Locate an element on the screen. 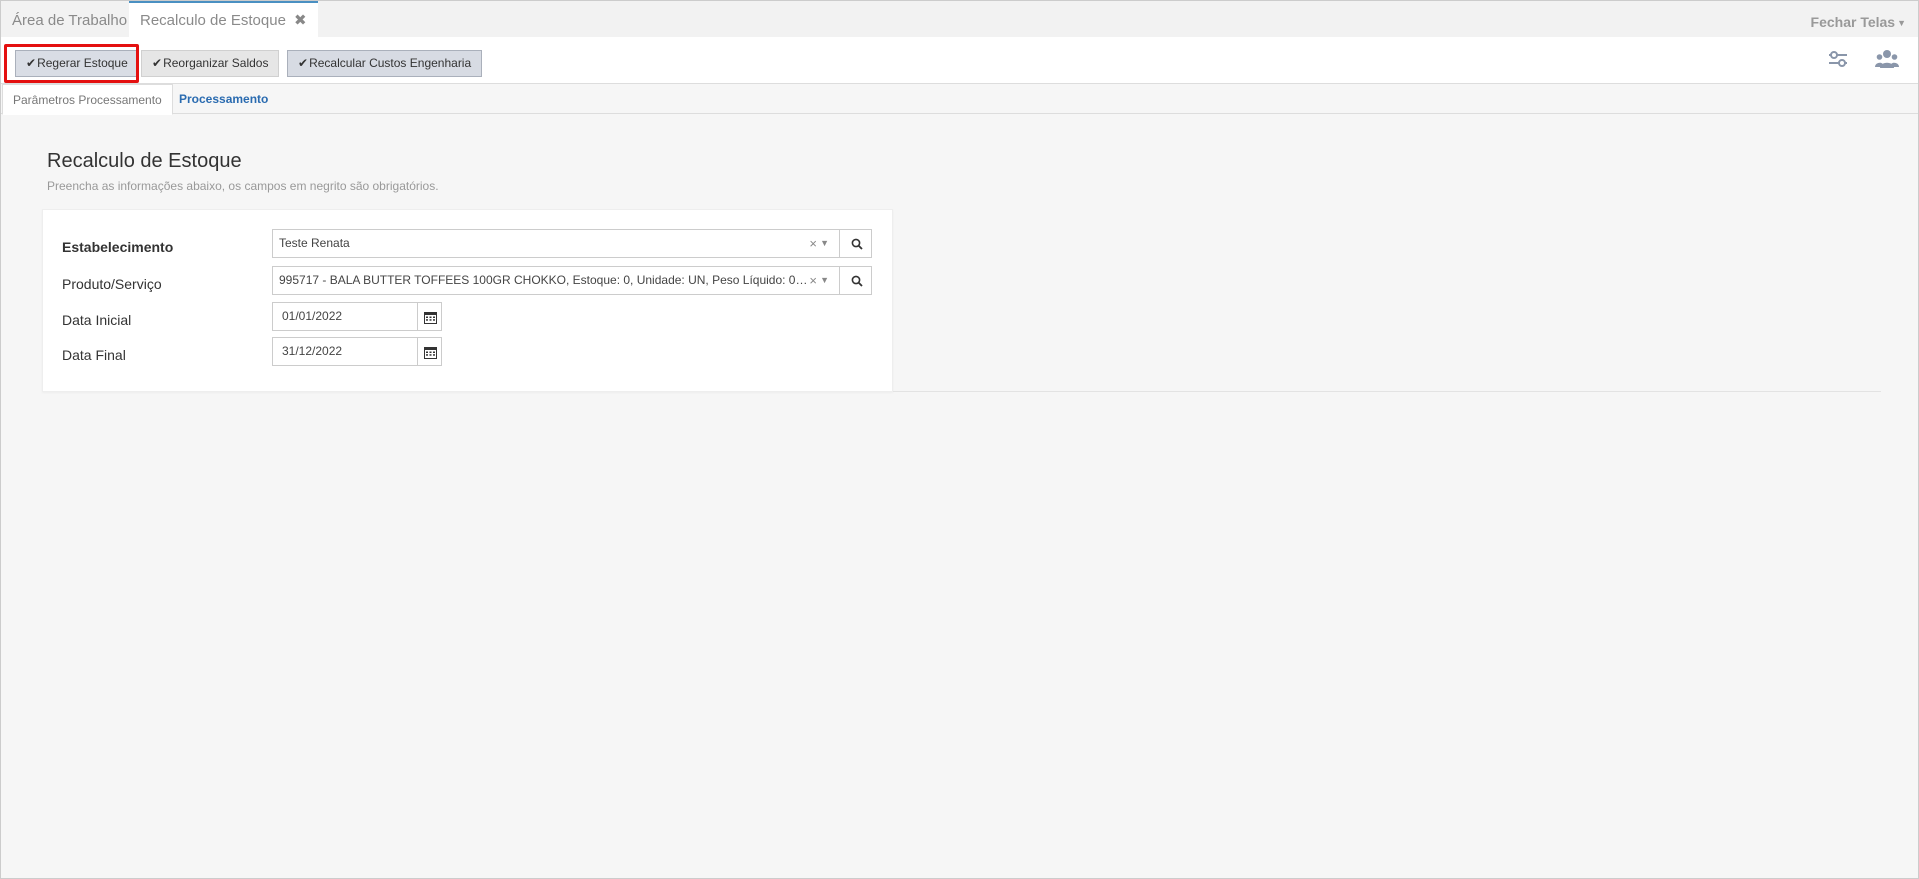  divider is located at coordinates (1387, 391).